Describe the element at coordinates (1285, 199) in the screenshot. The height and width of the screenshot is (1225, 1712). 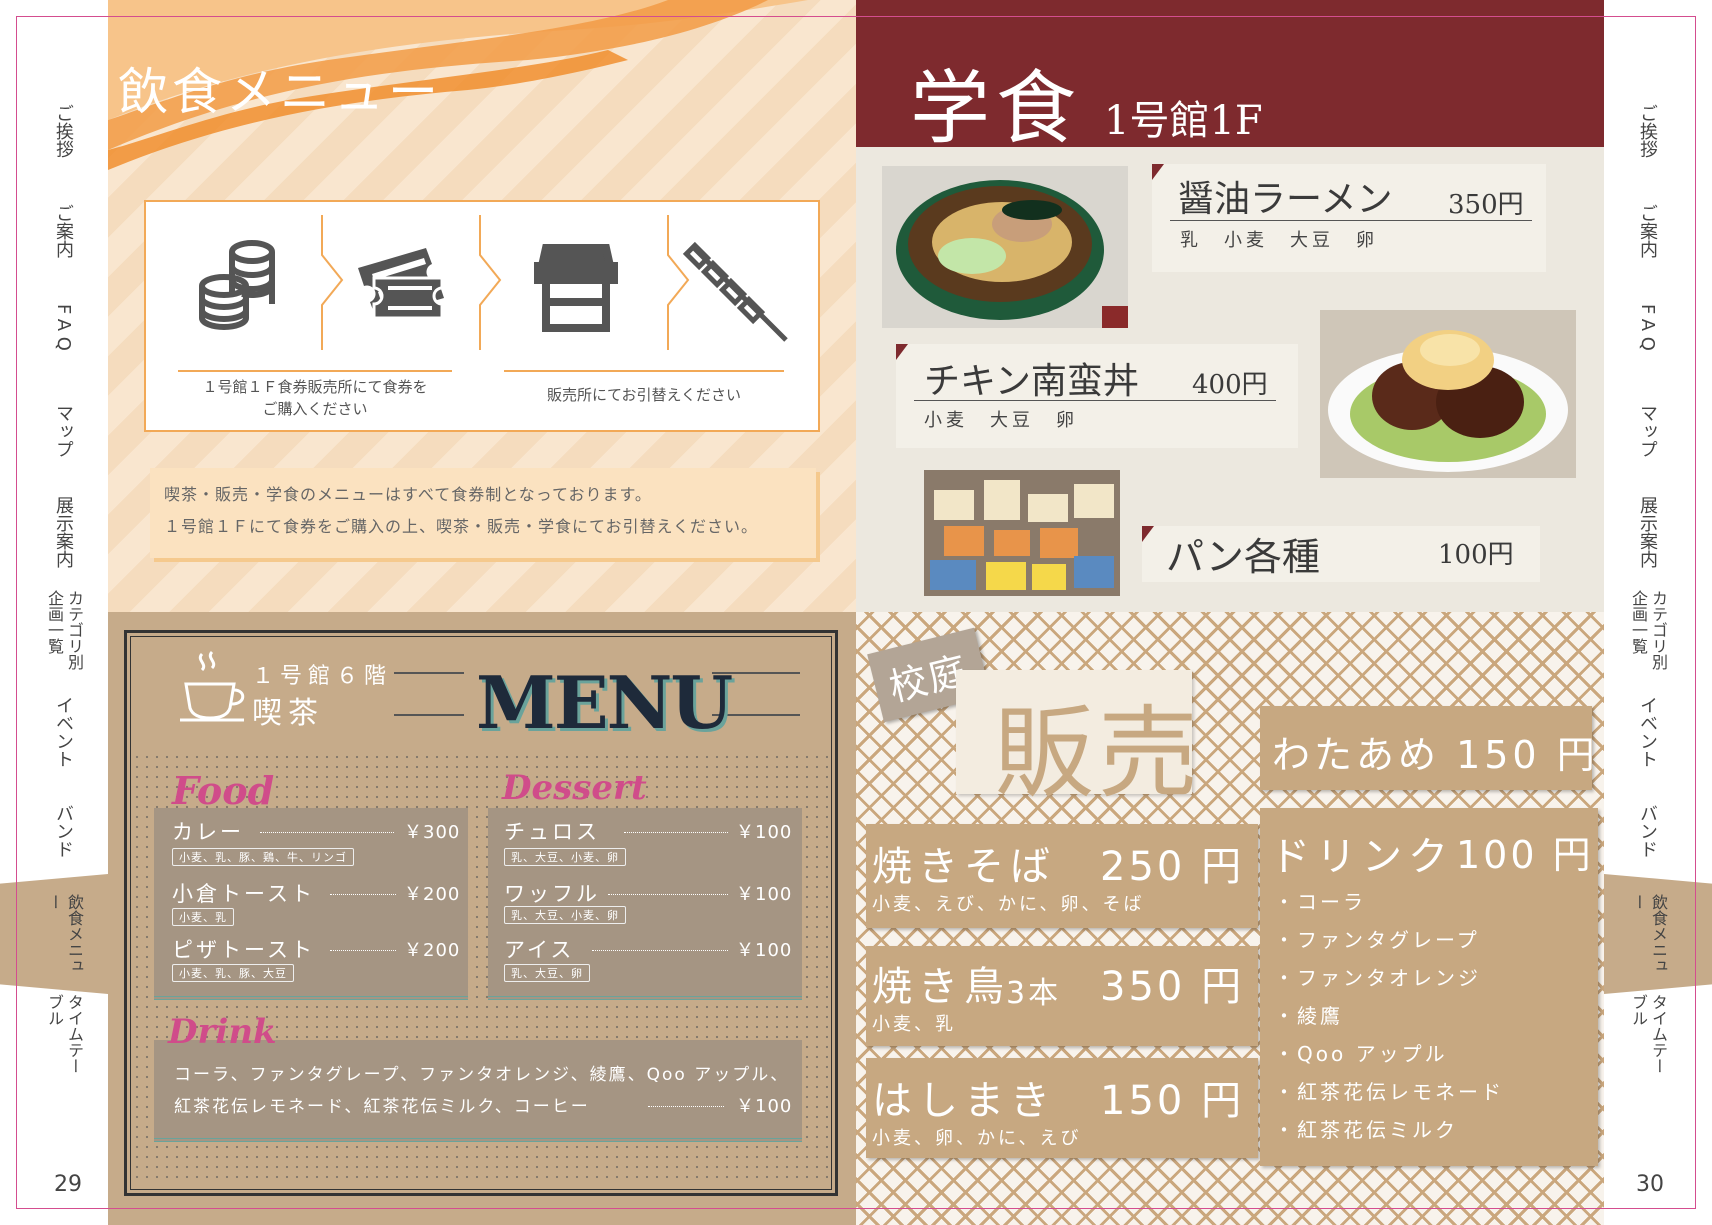
I see `ramen-name: 醤油ラーメン` at that location.